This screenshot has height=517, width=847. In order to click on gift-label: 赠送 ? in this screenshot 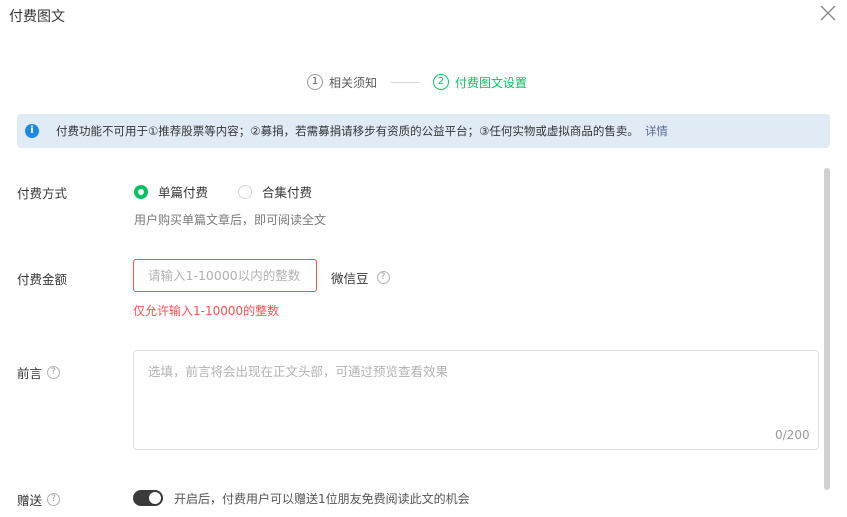, I will do `click(39, 499)`.